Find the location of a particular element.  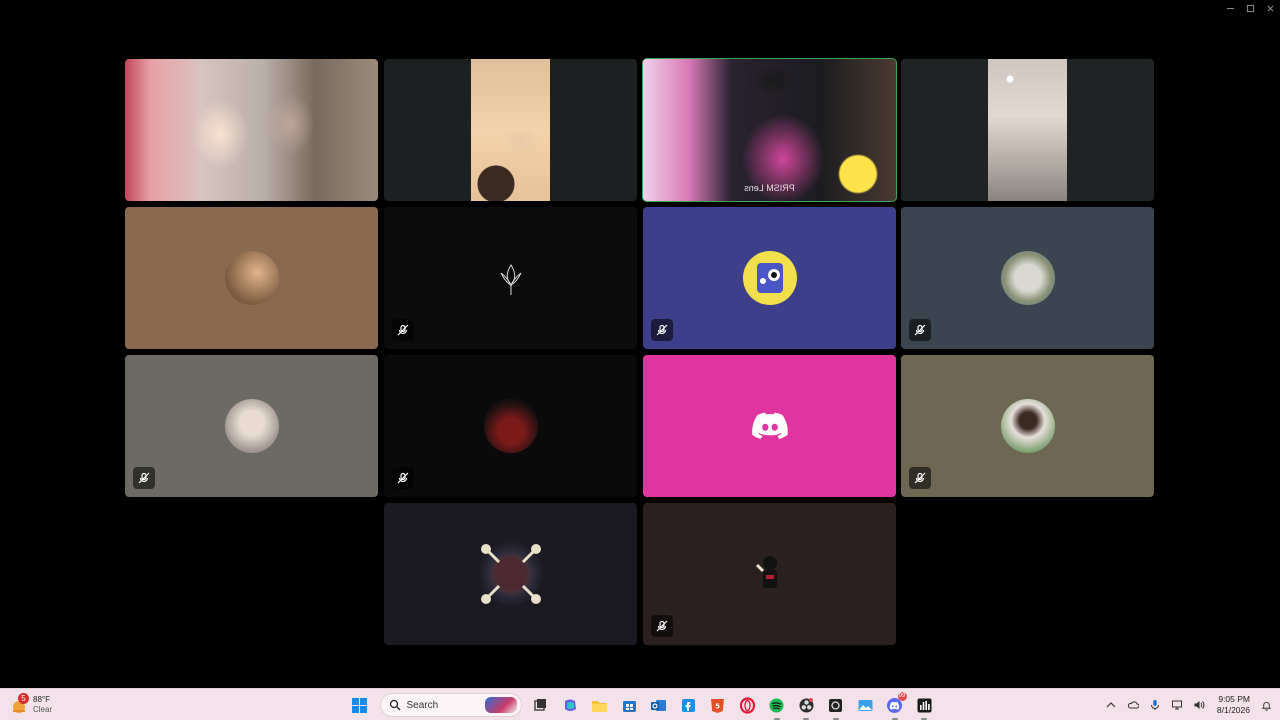

participant-14-avatar is located at coordinates (769, 574).